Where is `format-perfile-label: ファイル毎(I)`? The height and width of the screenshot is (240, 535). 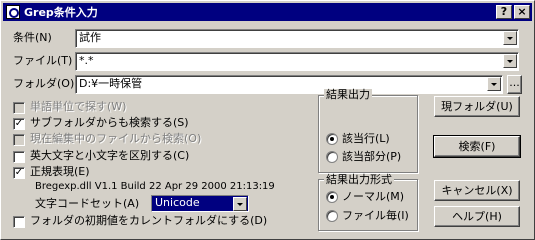 format-perfile-label: ファイル毎(I) is located at coordinates (375, 215).